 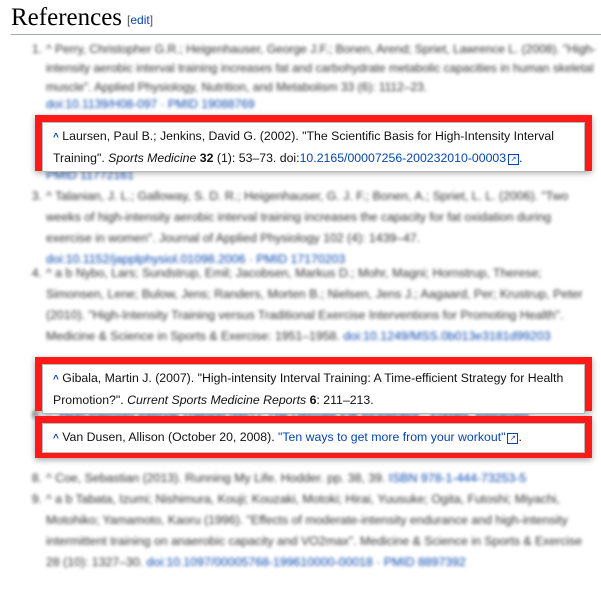 What do you see at coordinates (36, 49) in the screenshot?
I see `ref-number: 1.` at bounding box center [36, 49].